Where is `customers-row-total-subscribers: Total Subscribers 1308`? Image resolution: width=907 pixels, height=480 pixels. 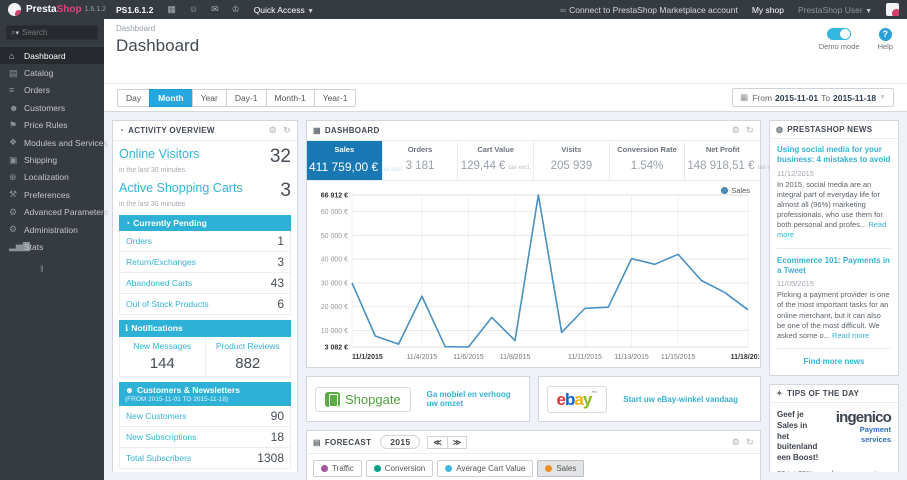 customers-row-total-subscribers: Total Subscribers 1308 is located at coordinates (205, 458).